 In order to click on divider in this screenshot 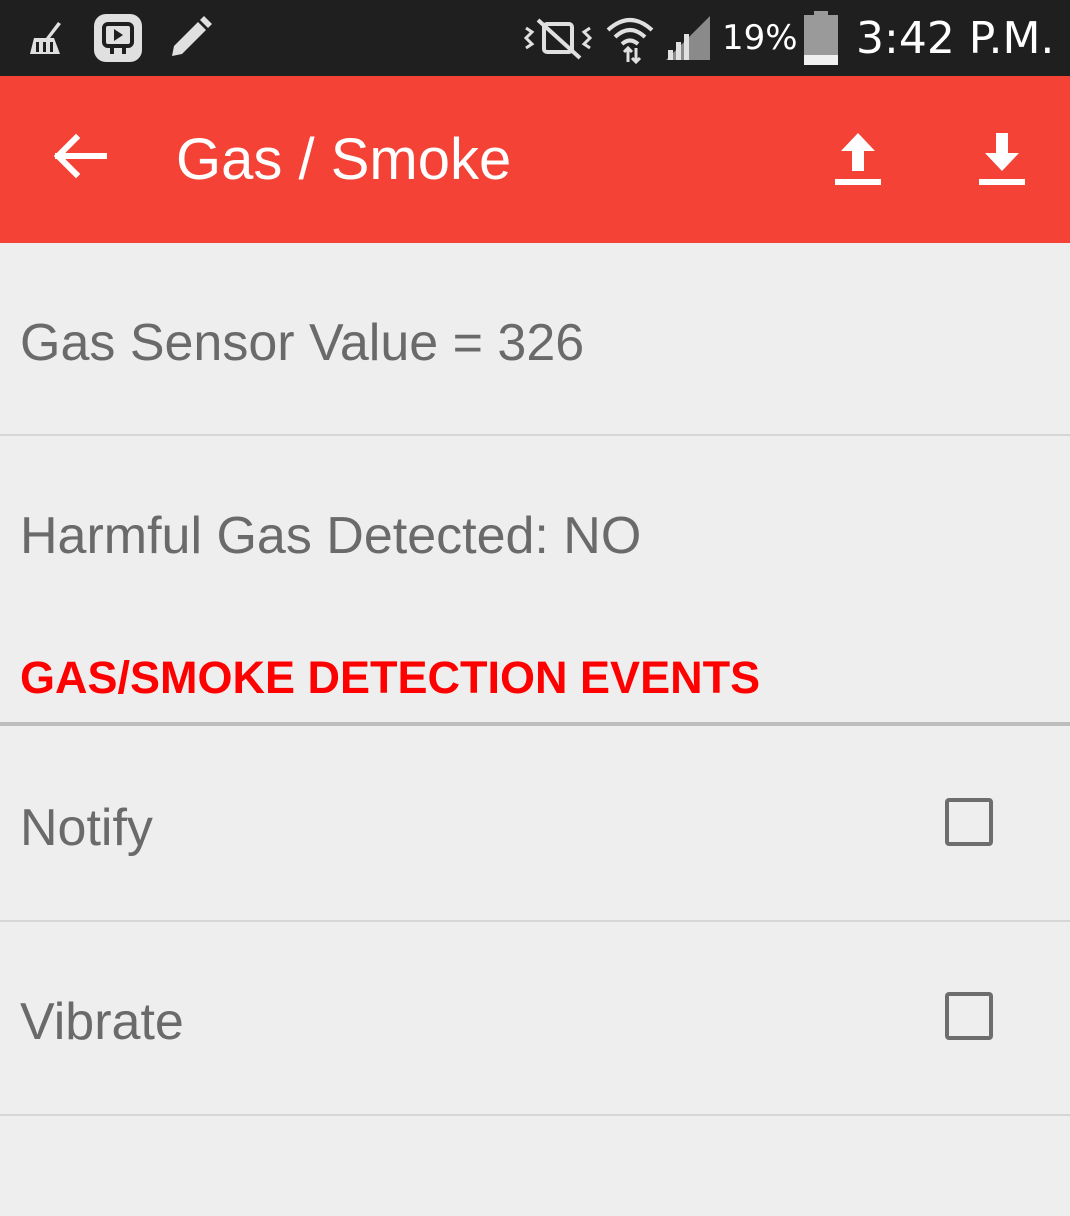, I will do `click(535, 1115)`.